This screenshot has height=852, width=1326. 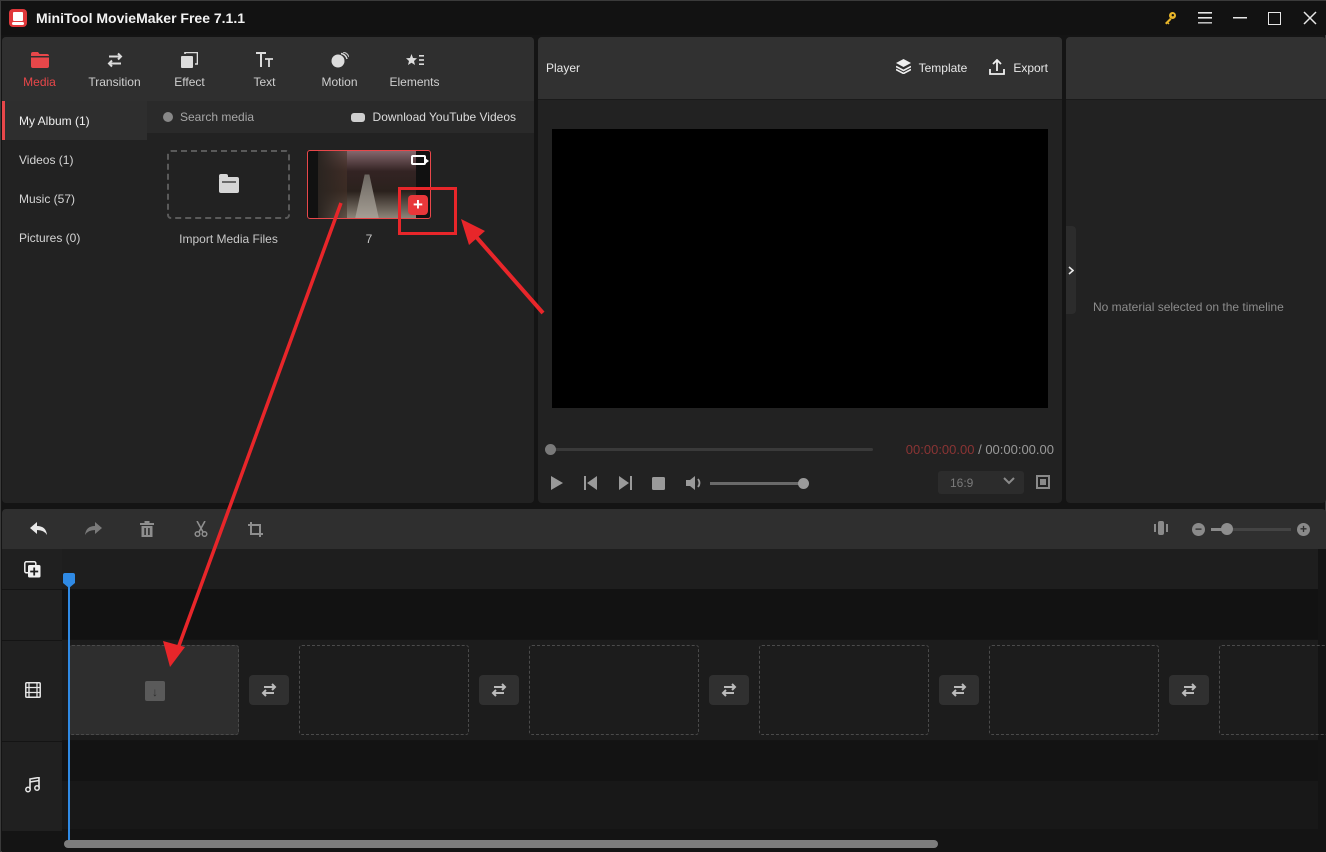 I want to click on fullscreen-icon, so click(x=1043, y=482).